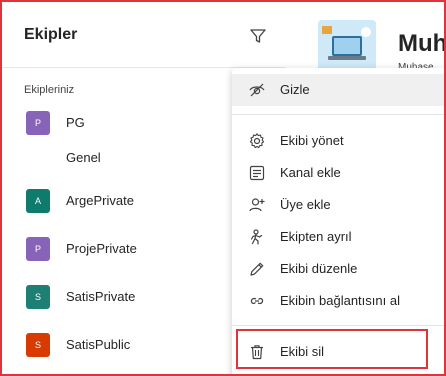 Image resolution: width=446 pixels, height=376 pixels. I want to click on main-header: Muh Muhase, so click(366, 37).